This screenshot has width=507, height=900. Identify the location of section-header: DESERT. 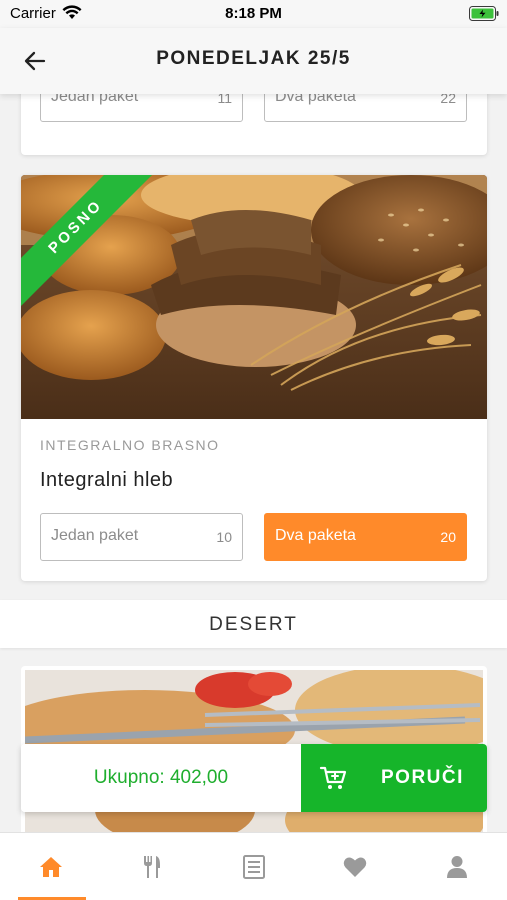
(253, 624).